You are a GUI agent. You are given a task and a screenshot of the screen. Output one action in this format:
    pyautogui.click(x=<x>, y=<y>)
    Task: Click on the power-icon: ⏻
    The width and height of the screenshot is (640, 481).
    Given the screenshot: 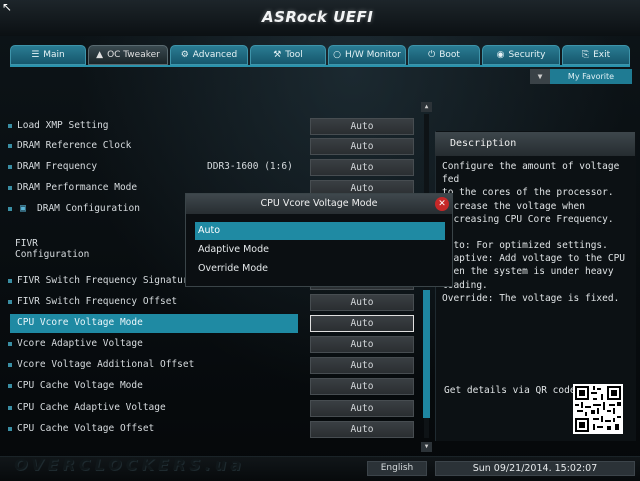 What is the action you would take?
    pyautogui.click(x=432, y=55)
    